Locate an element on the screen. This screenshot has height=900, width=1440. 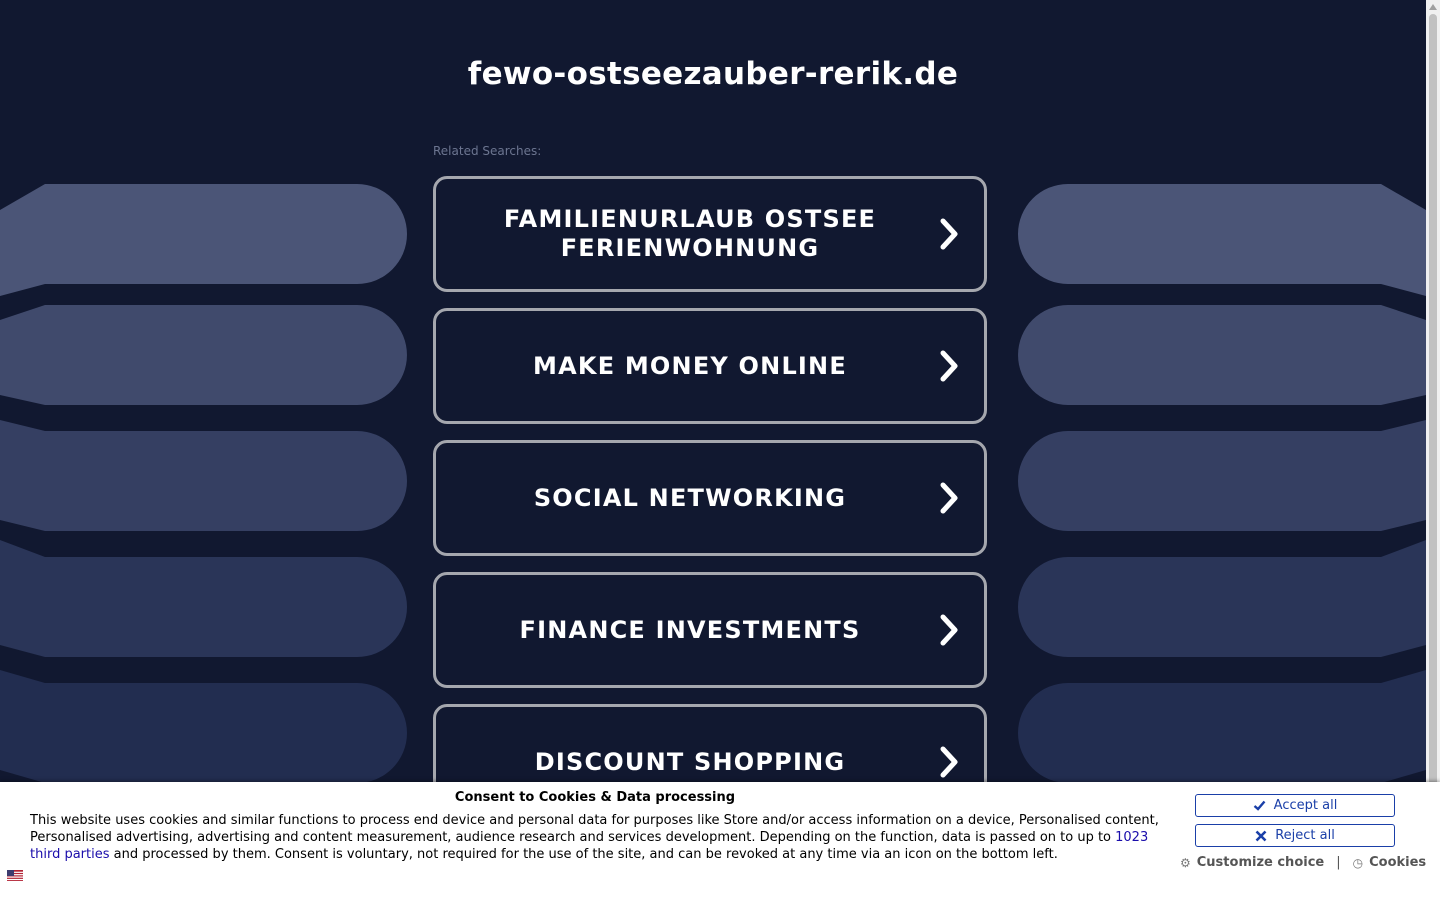
related-search-button: FINANCE INVESTMENTS is located at coordinates (710, 630).